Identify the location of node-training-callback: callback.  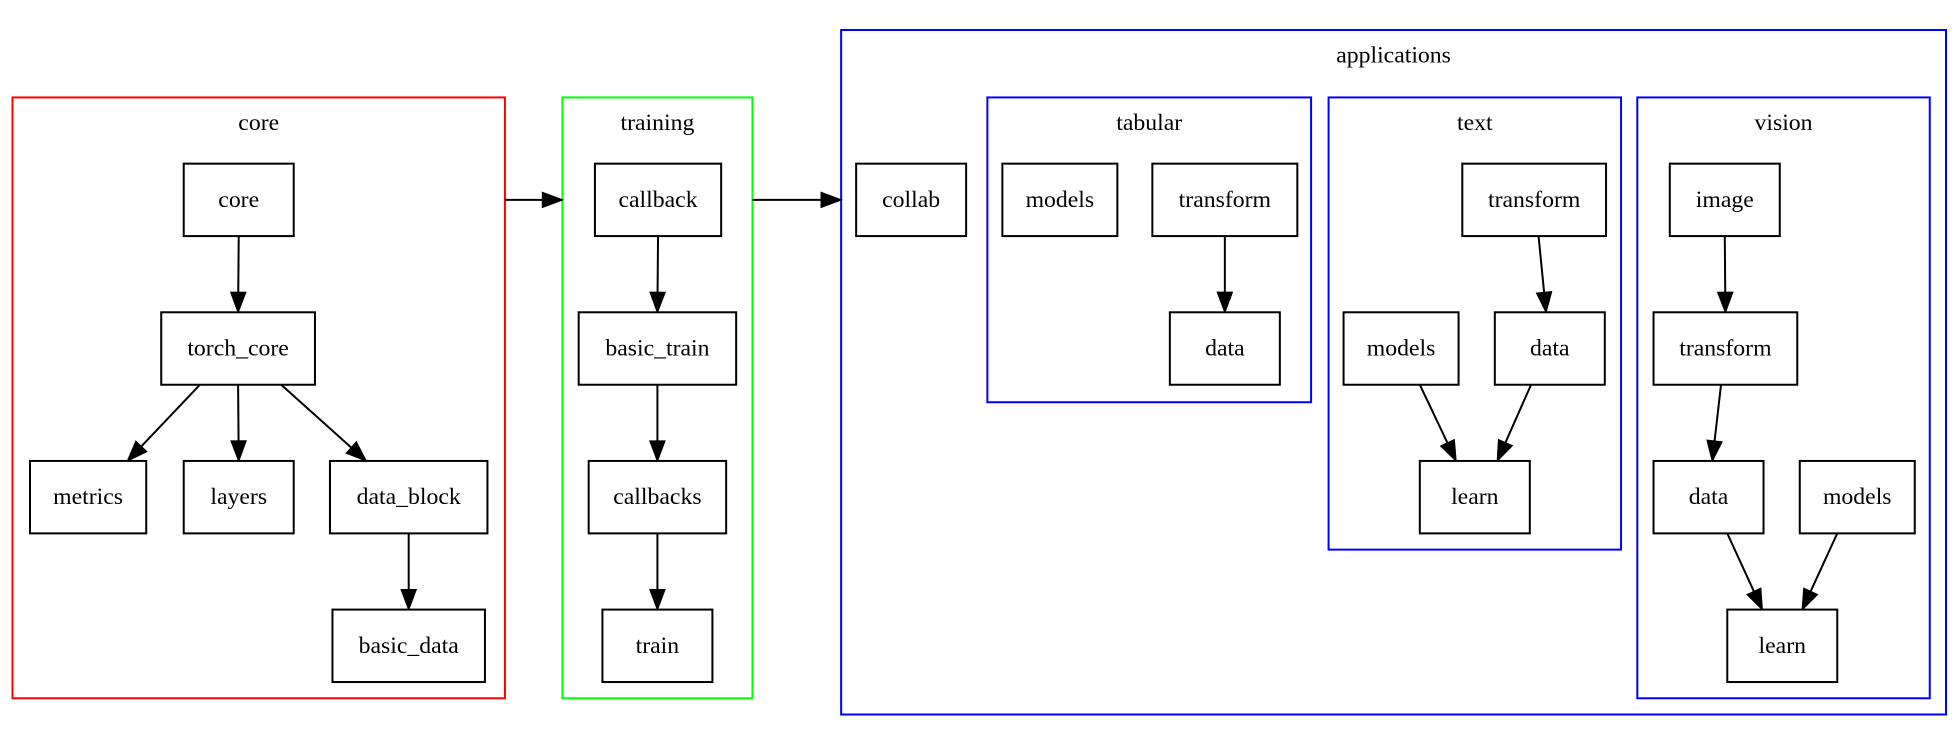
(658, 200).